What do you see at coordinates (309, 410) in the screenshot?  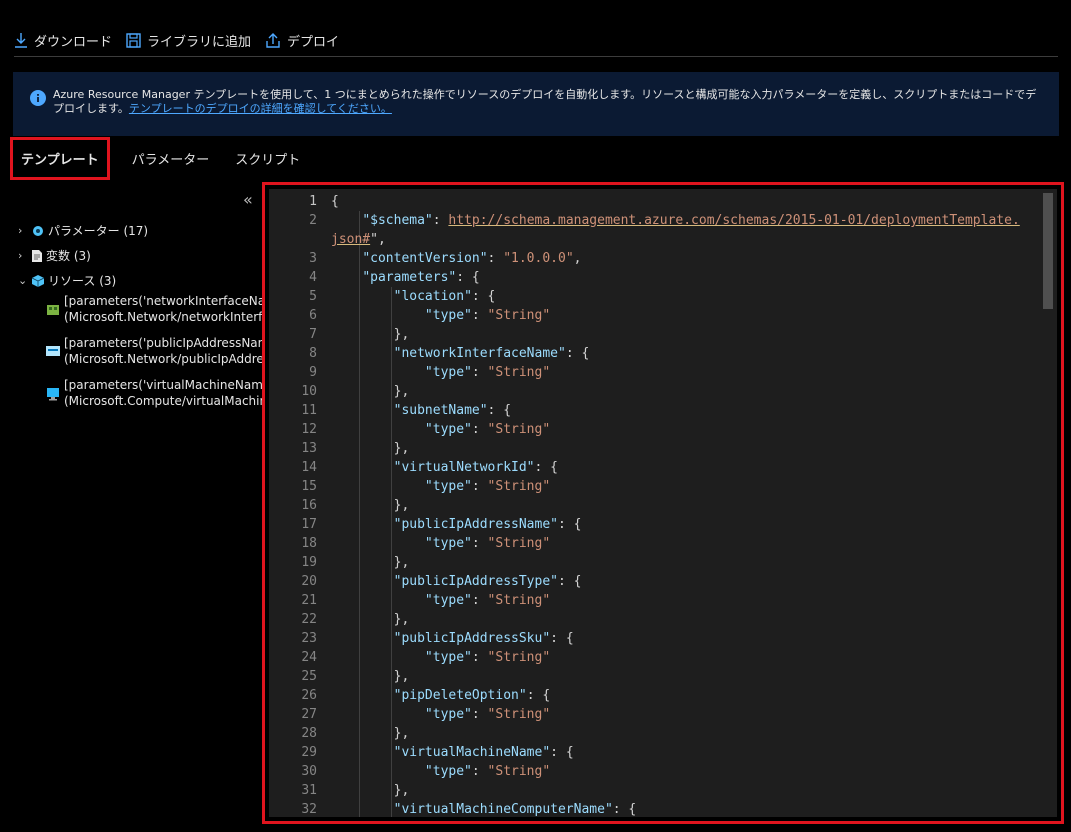 I see `line-number: 11` at bounding box center [309, 410].